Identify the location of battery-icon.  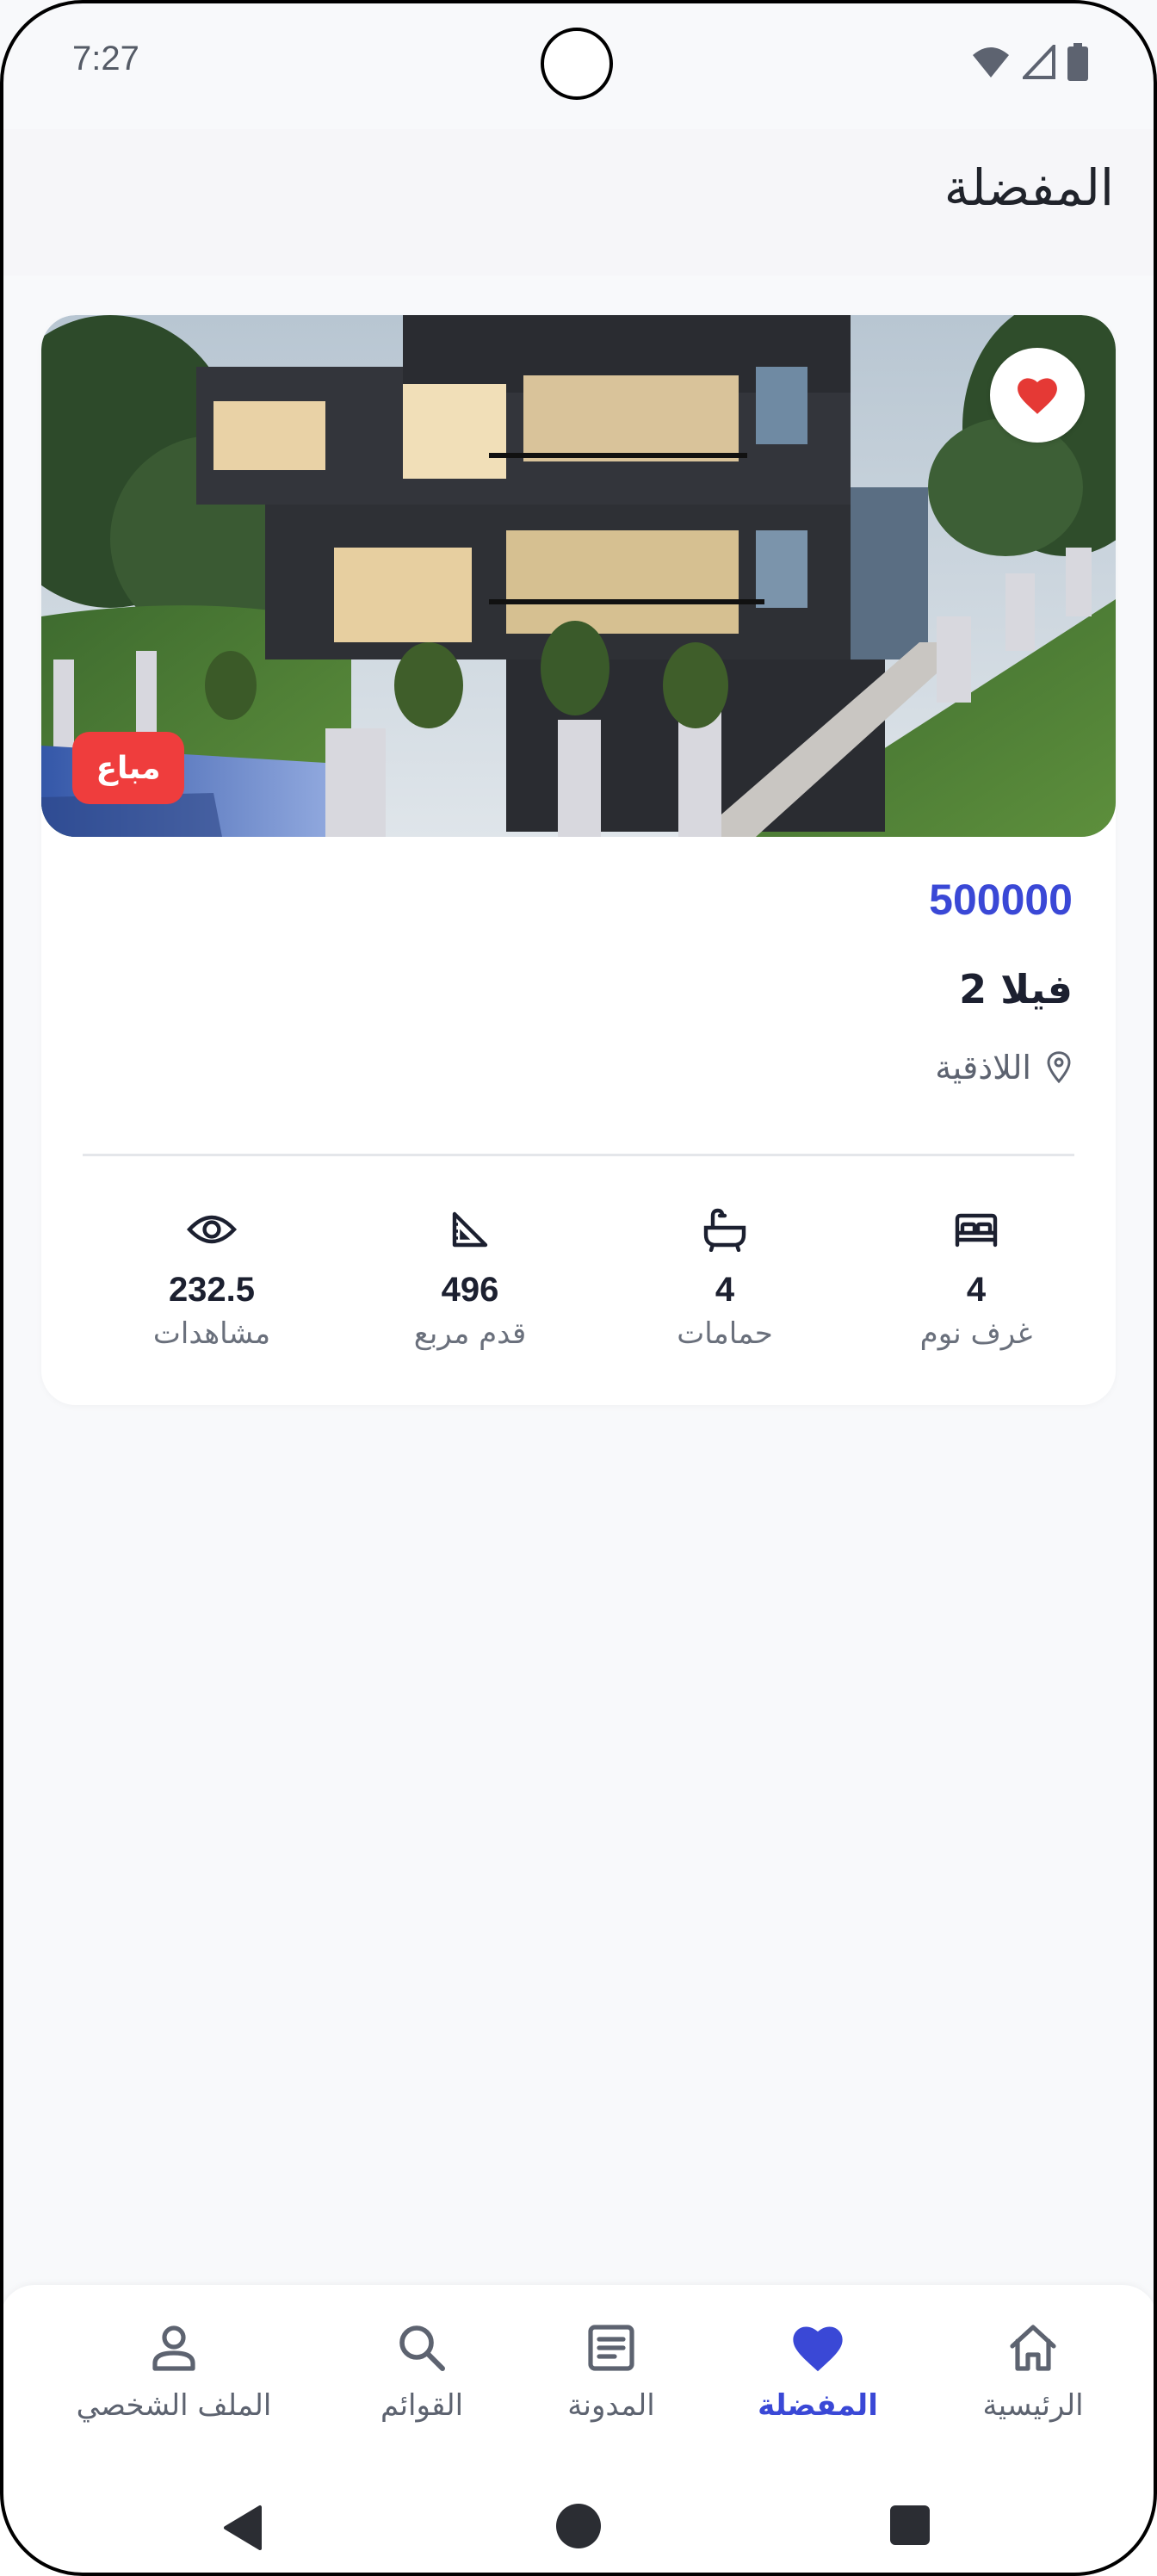
(1077, 62).